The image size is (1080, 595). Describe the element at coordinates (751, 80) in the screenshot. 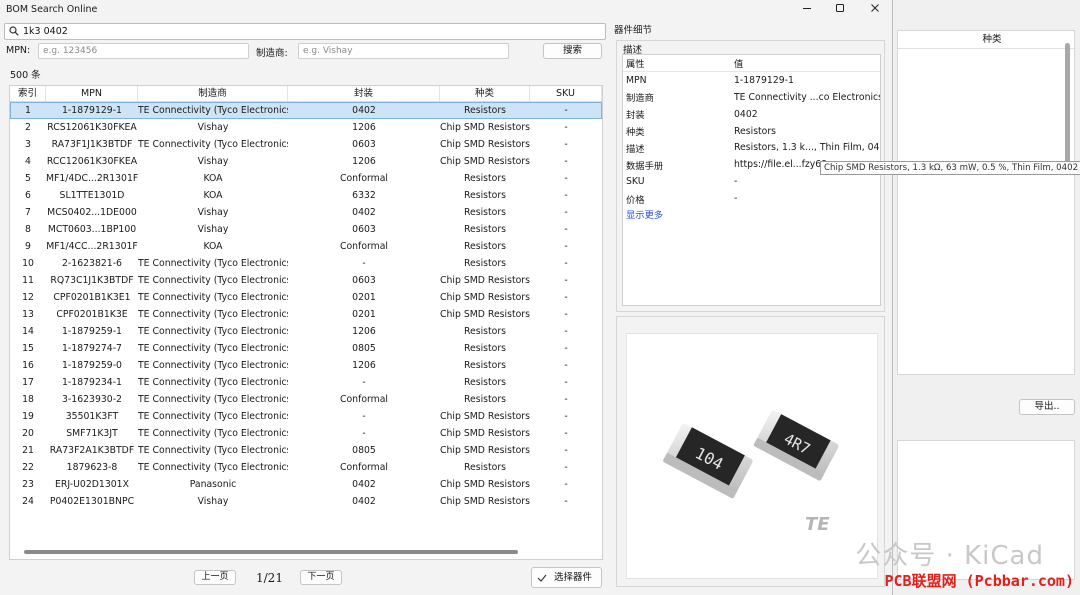

I see `property-row: MPN 1-1879129-1` at that location.